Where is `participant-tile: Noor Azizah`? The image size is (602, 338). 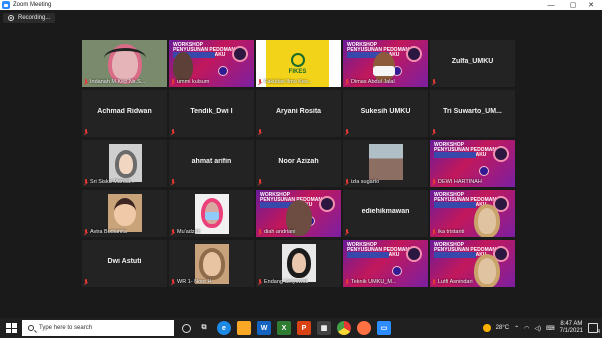
participant-tile: Noor Azizah is located at coordinates (298, 163).